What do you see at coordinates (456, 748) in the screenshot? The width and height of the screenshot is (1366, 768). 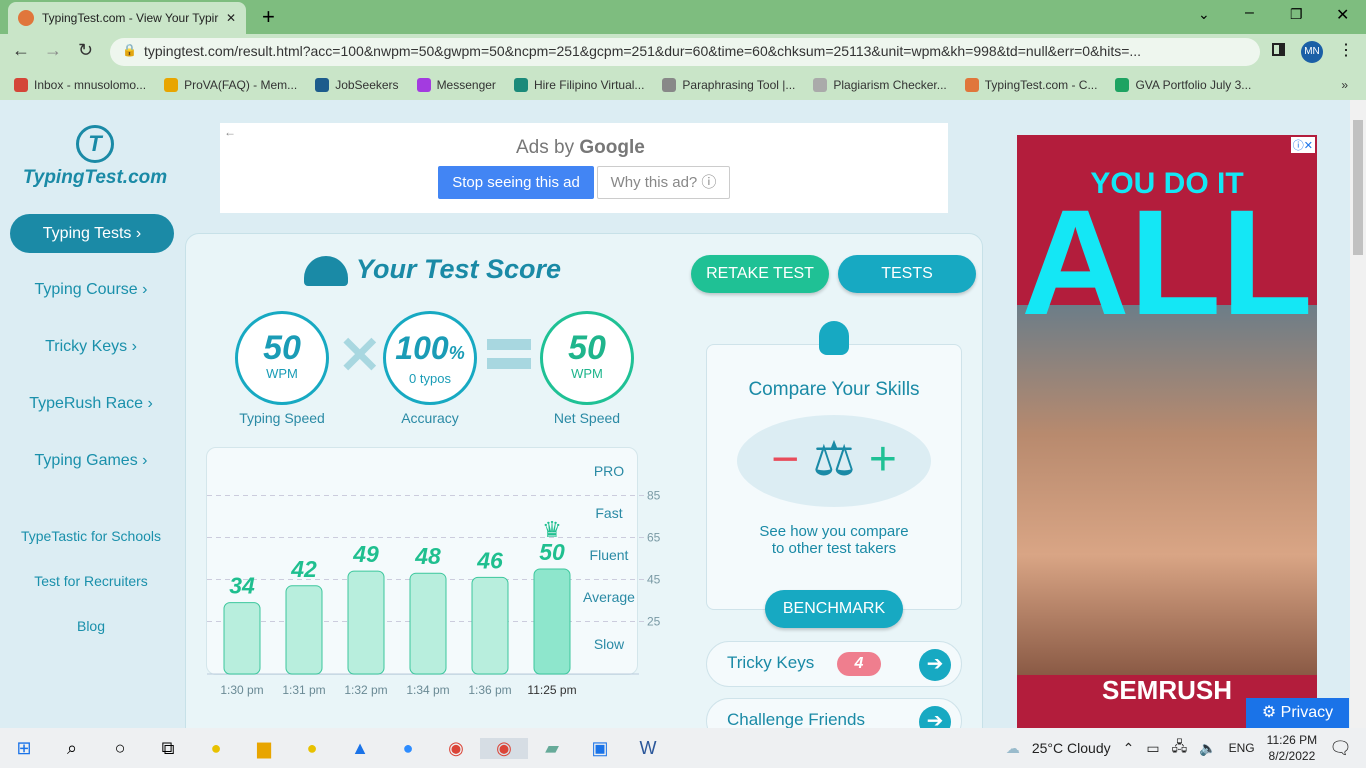 I see `chrome-icon: ◉` at bounding box center [456, 748].